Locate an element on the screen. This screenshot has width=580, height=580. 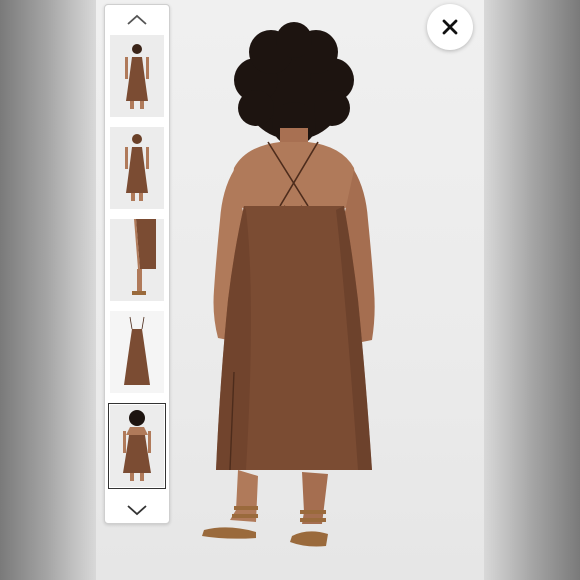
thumbnail-side-slit-view is located at coordinates (137, 260).